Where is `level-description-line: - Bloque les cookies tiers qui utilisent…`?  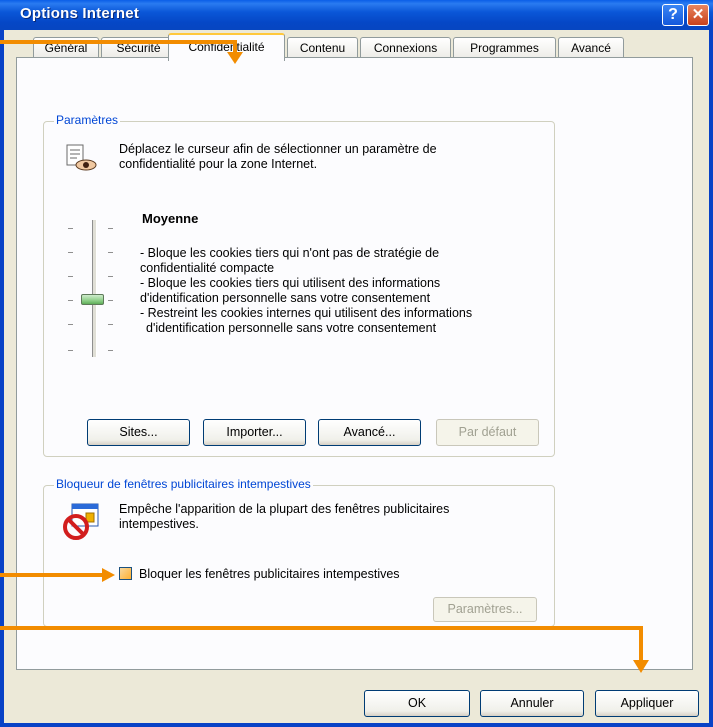 level-description-line: - Bloque les cookies tiers qui utilisent… is located at coordinates (290, 283).